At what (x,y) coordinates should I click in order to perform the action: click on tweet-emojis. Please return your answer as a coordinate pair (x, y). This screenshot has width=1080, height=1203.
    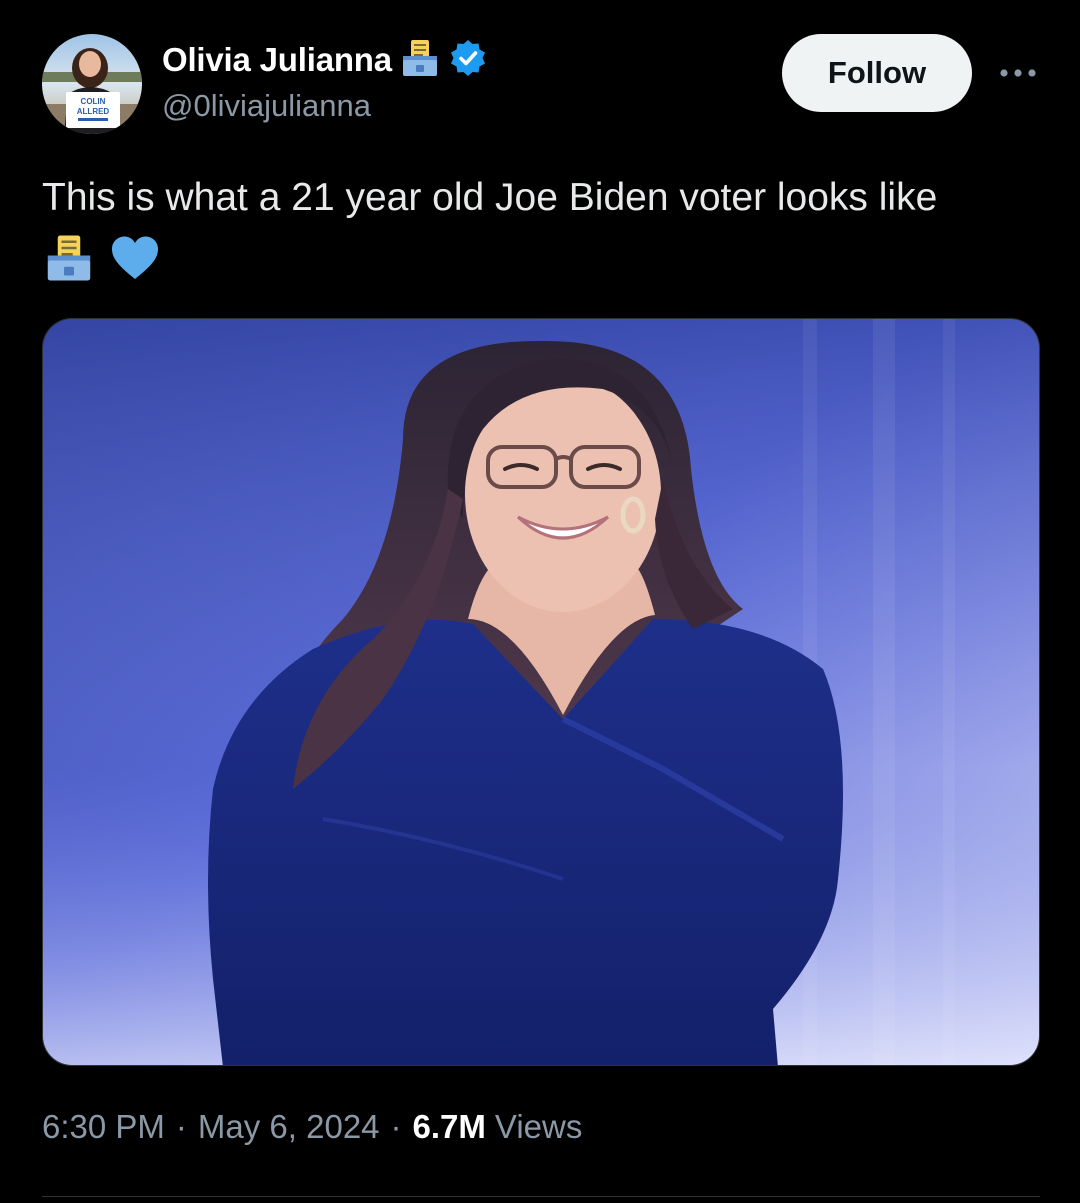
    Looking at the image, I should click on (102, 260).